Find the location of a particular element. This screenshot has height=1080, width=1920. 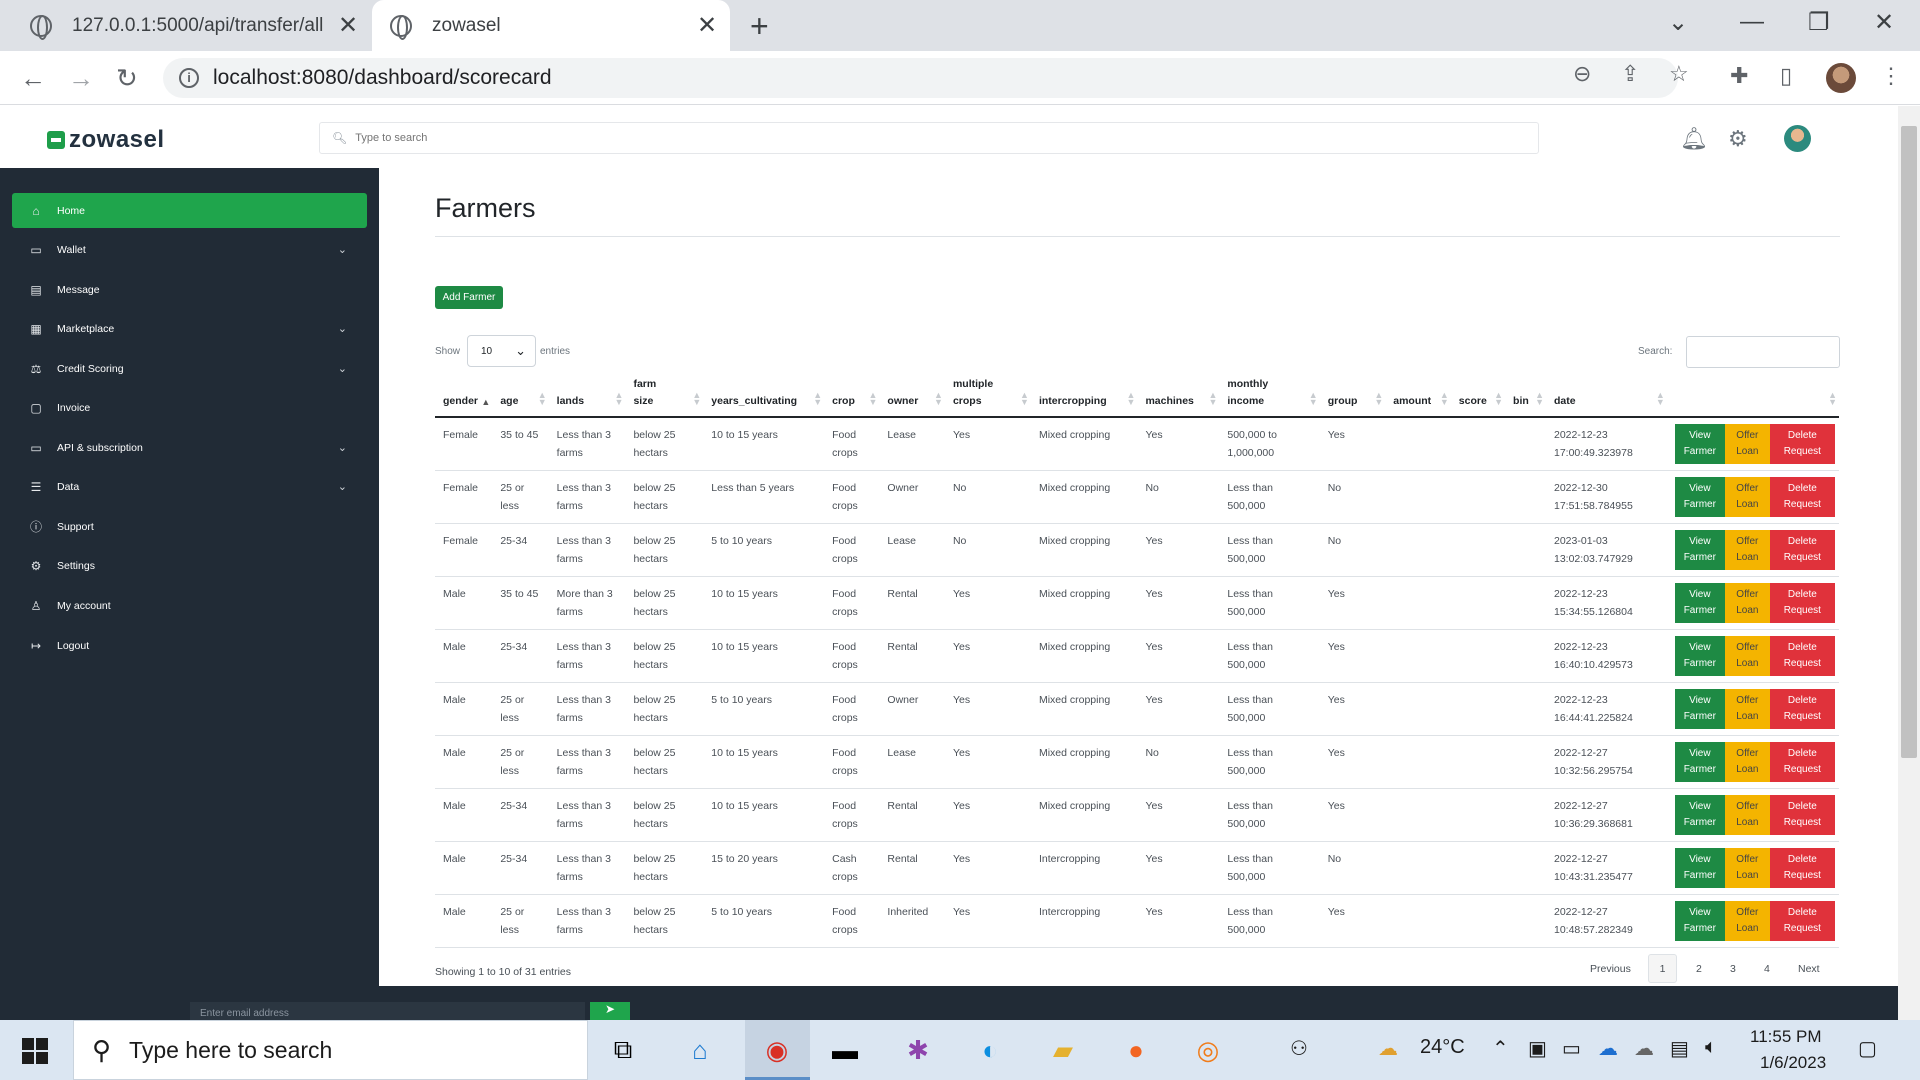

meet-icon: ▣ is located at coordinates (1537, 1048).